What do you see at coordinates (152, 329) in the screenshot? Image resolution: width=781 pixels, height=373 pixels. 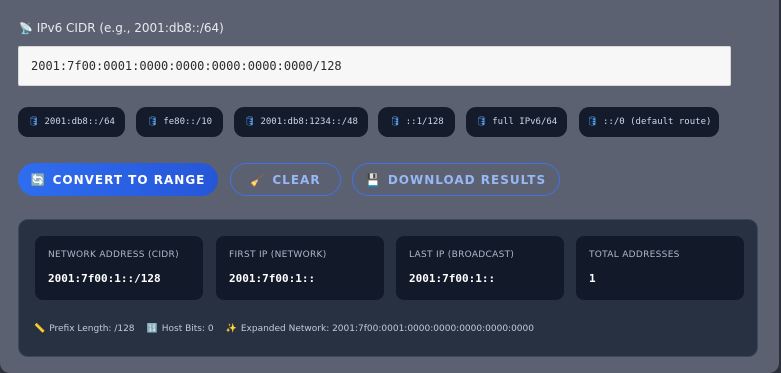 I see `numbers-icon: 🔢` at bounding box center [152, 329].